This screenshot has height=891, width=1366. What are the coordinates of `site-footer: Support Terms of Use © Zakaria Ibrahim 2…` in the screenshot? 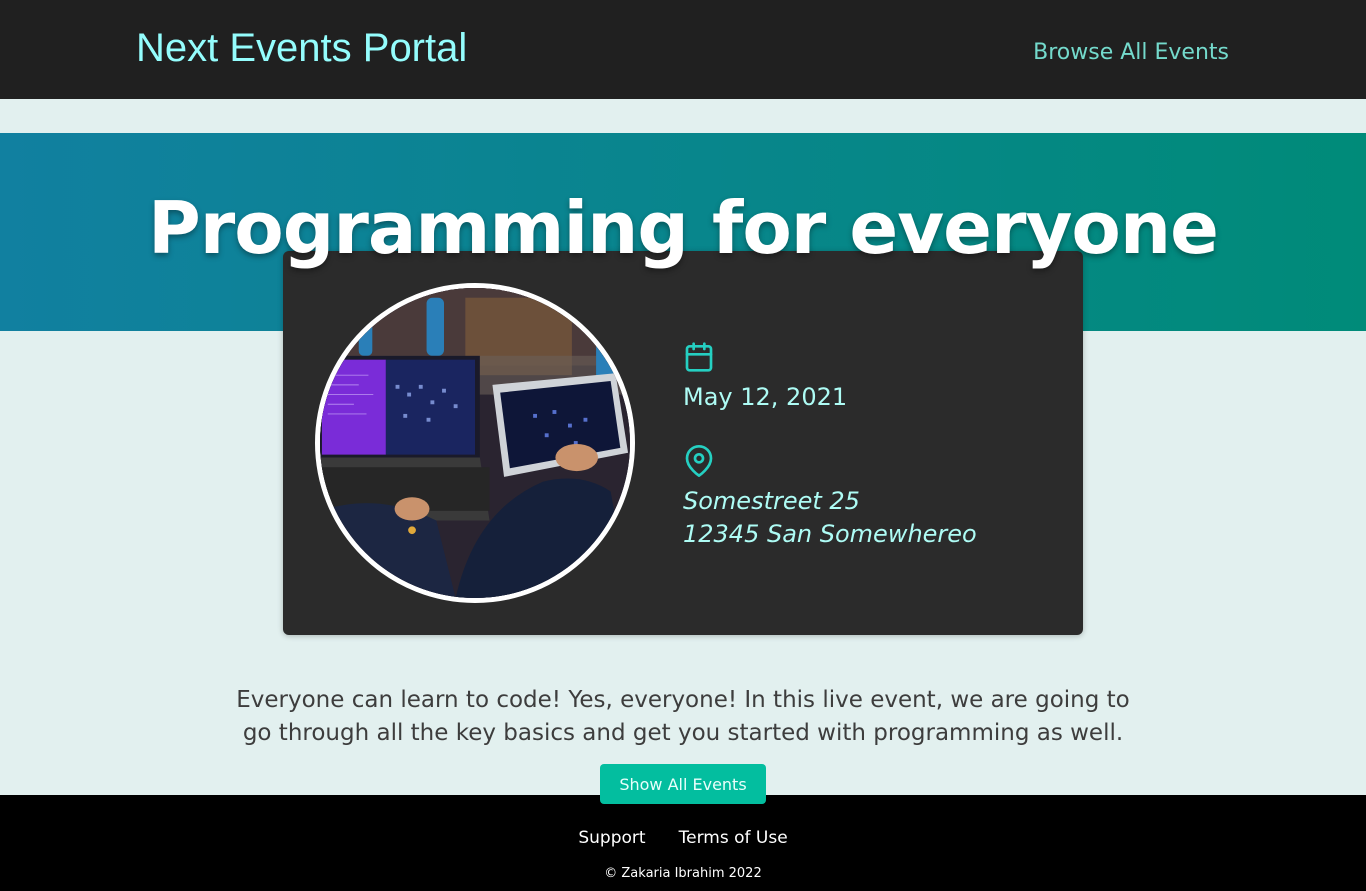 It's located at (683, 843).